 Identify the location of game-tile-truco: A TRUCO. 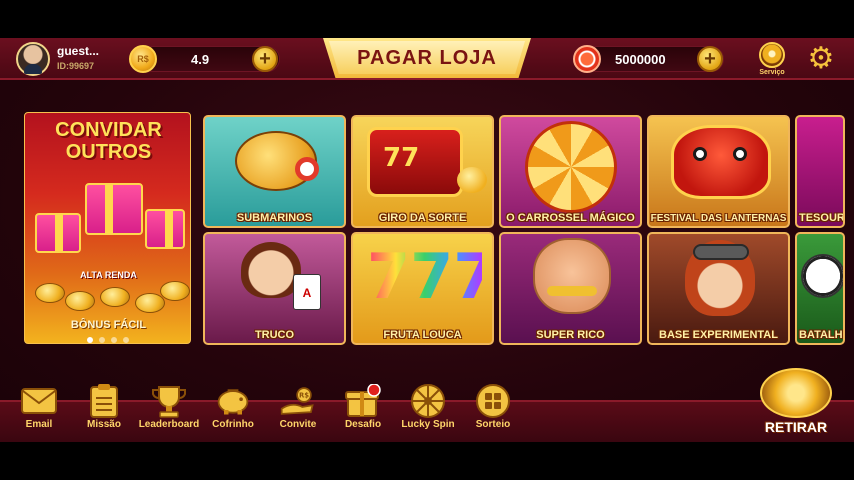
(274, 288).